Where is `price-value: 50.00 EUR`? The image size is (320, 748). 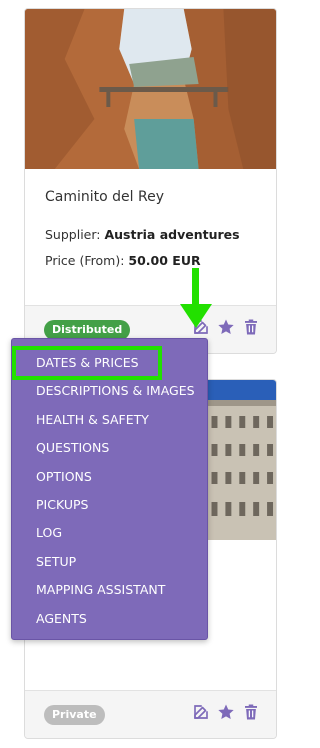 price-value: 50.00 EUR is located at coordinates (164, 260).